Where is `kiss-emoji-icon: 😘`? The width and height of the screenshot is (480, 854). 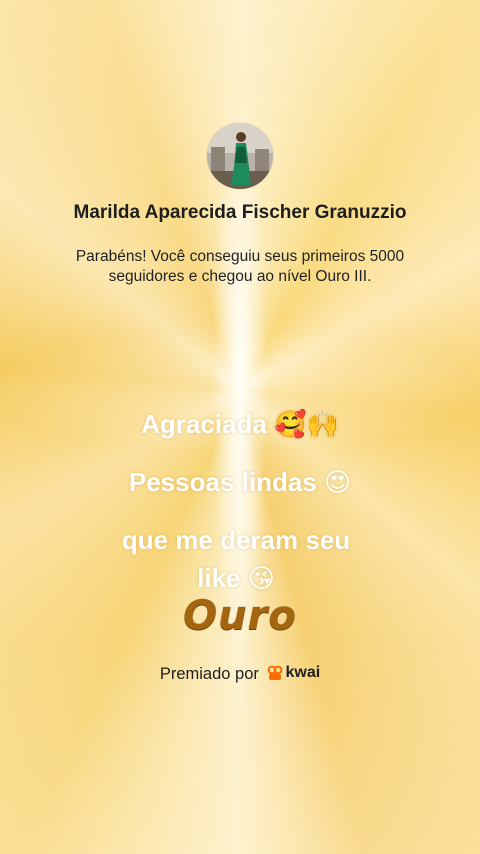 kiss-emoji-icon: 😘 is located at coordinates (261, 579).